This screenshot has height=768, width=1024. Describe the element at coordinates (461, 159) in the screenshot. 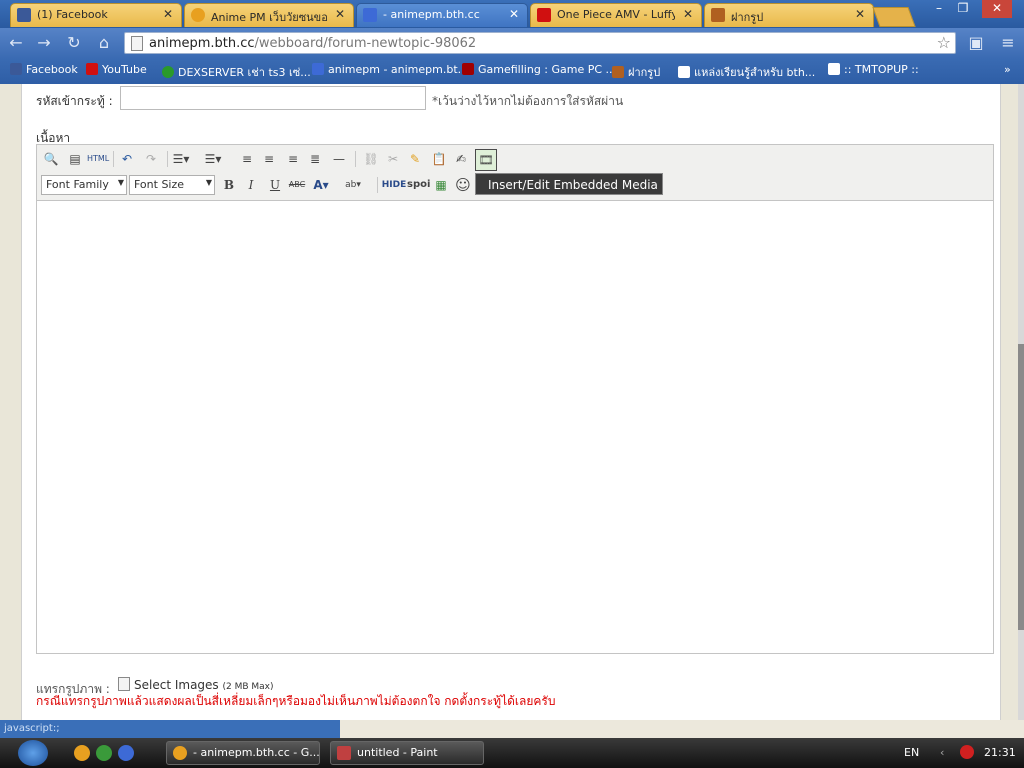

I see `edit-icon: ✍` at that location.